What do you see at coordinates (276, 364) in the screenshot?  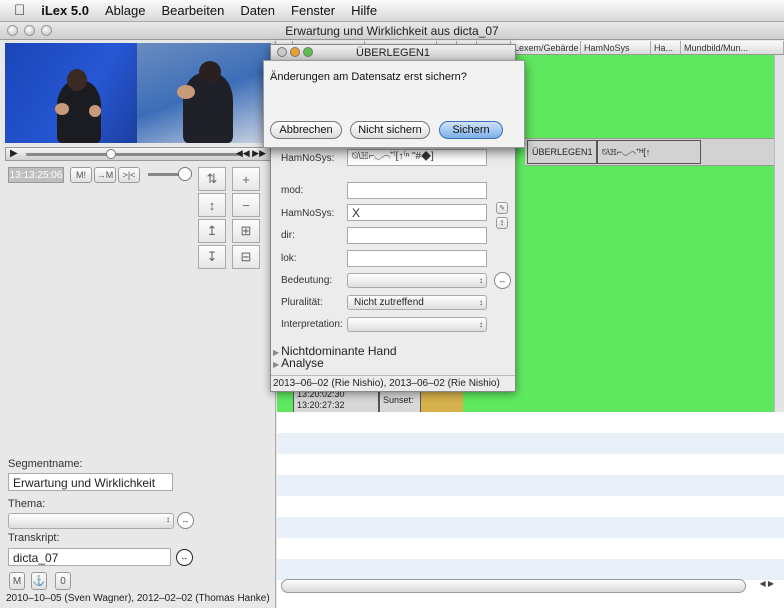 I see `disclosure-triangle-icon: ▶` at bounding box center [276, 364].